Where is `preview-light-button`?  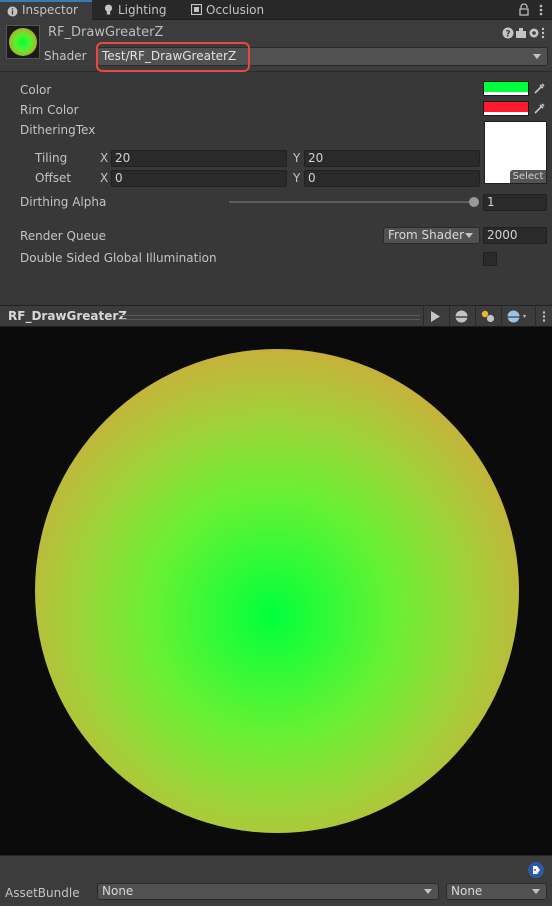
preview-light-button is located at coordinates (486, 316).